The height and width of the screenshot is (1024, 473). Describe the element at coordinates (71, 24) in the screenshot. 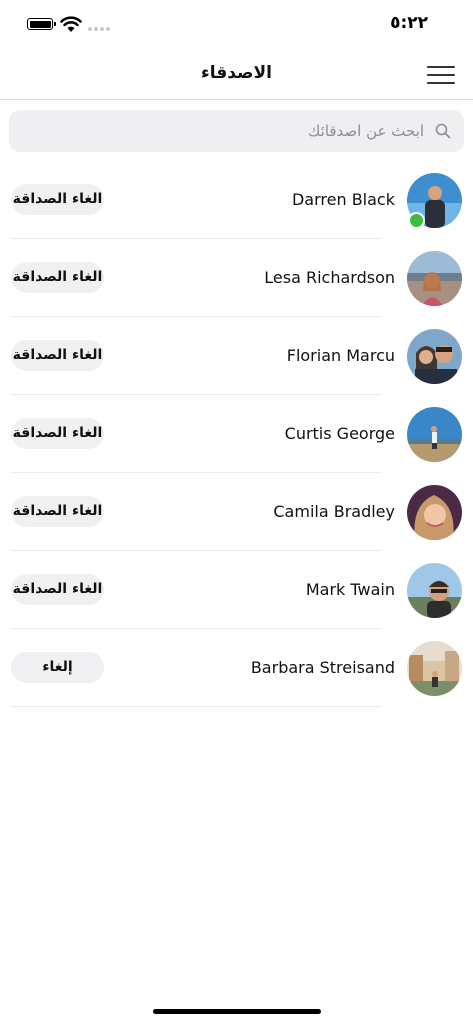

I see `wifi-icon` at that location.